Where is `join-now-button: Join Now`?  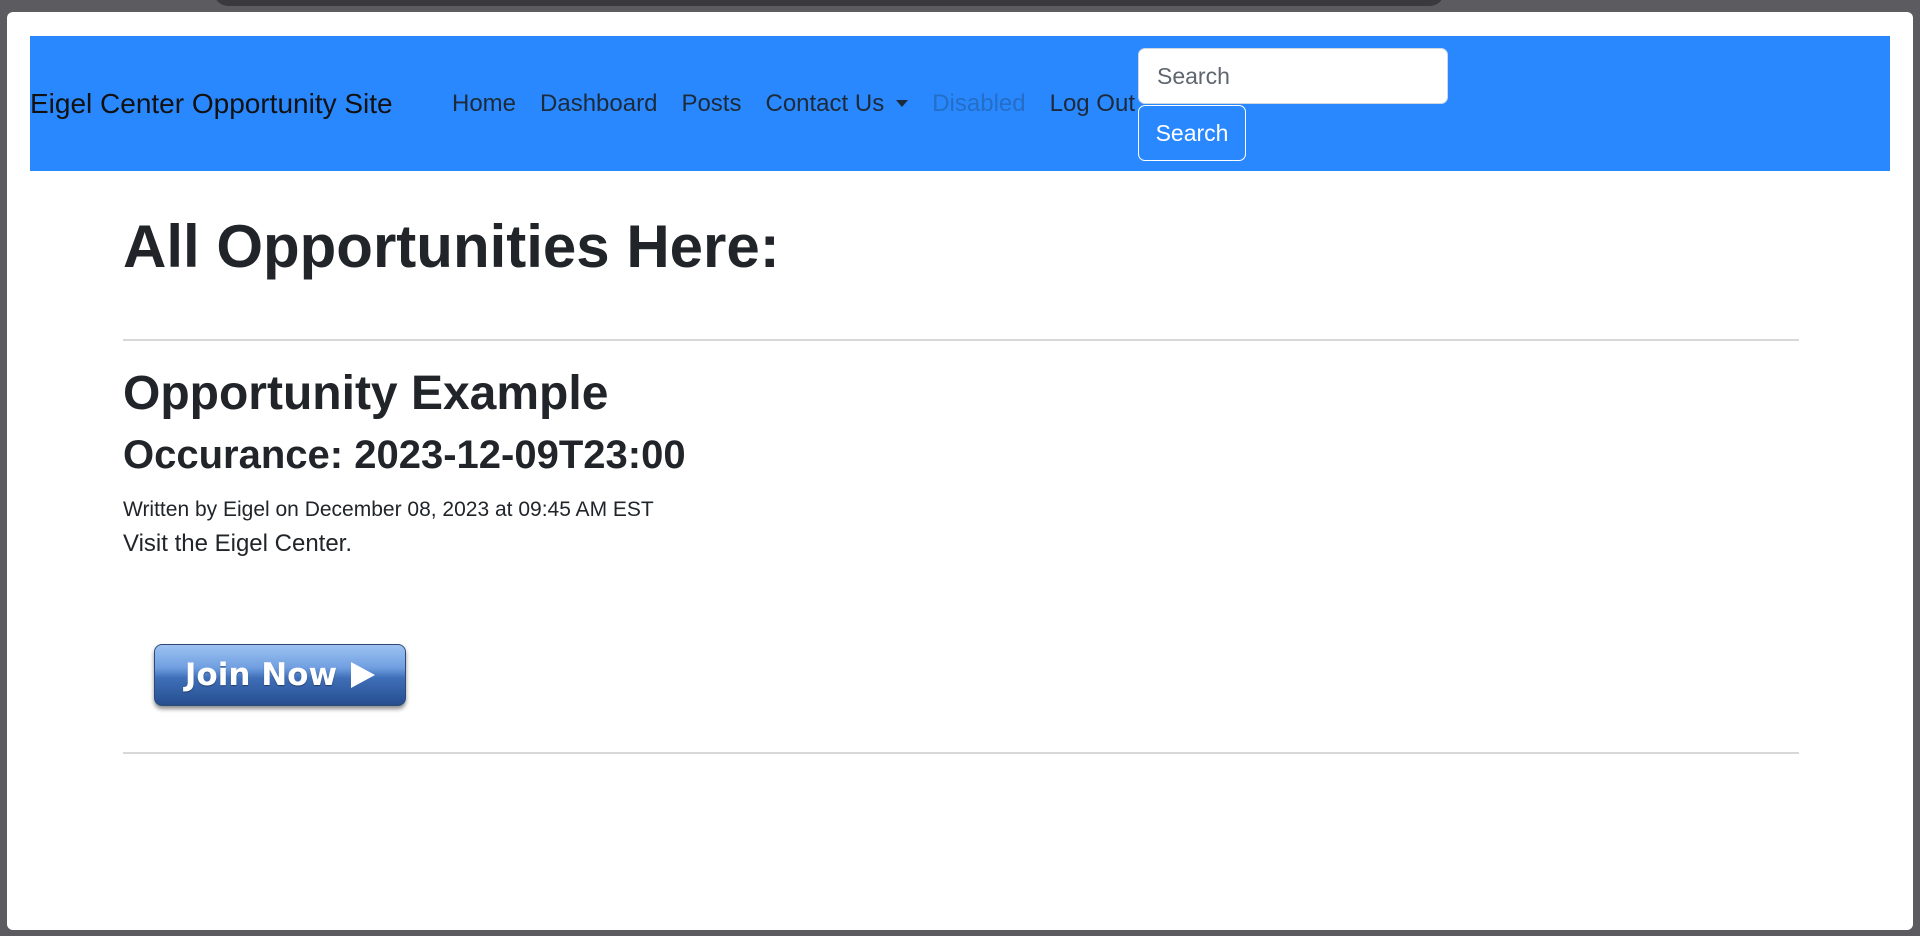 join-now-button: Join Now is located at coordinates (280, 675).